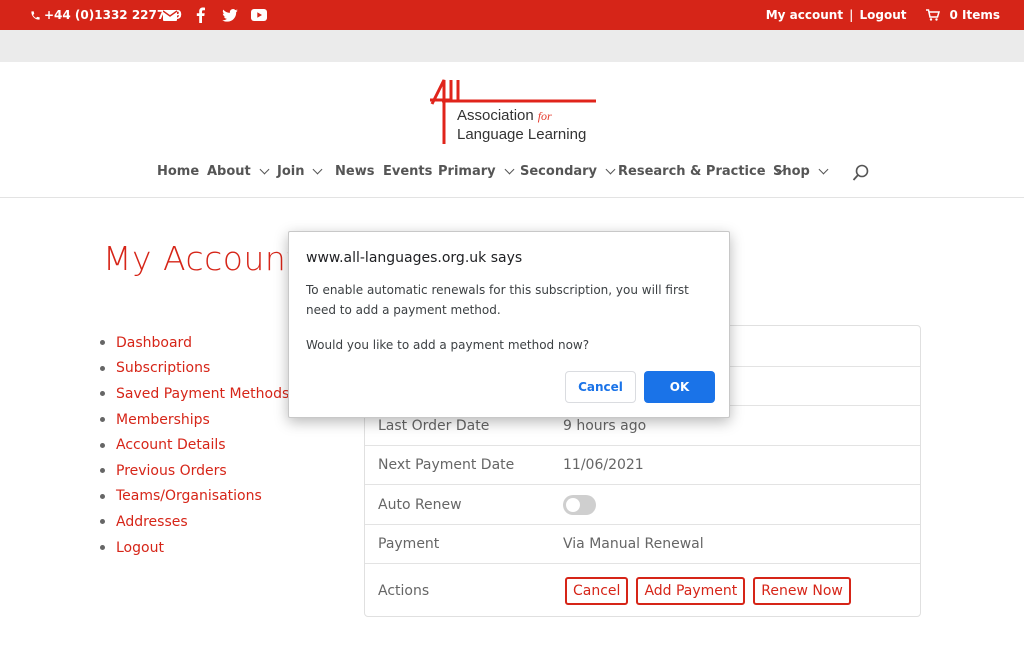 The image size is (1024, 646). I want to click on nav-shop-label: Shop, so click(791, 171).